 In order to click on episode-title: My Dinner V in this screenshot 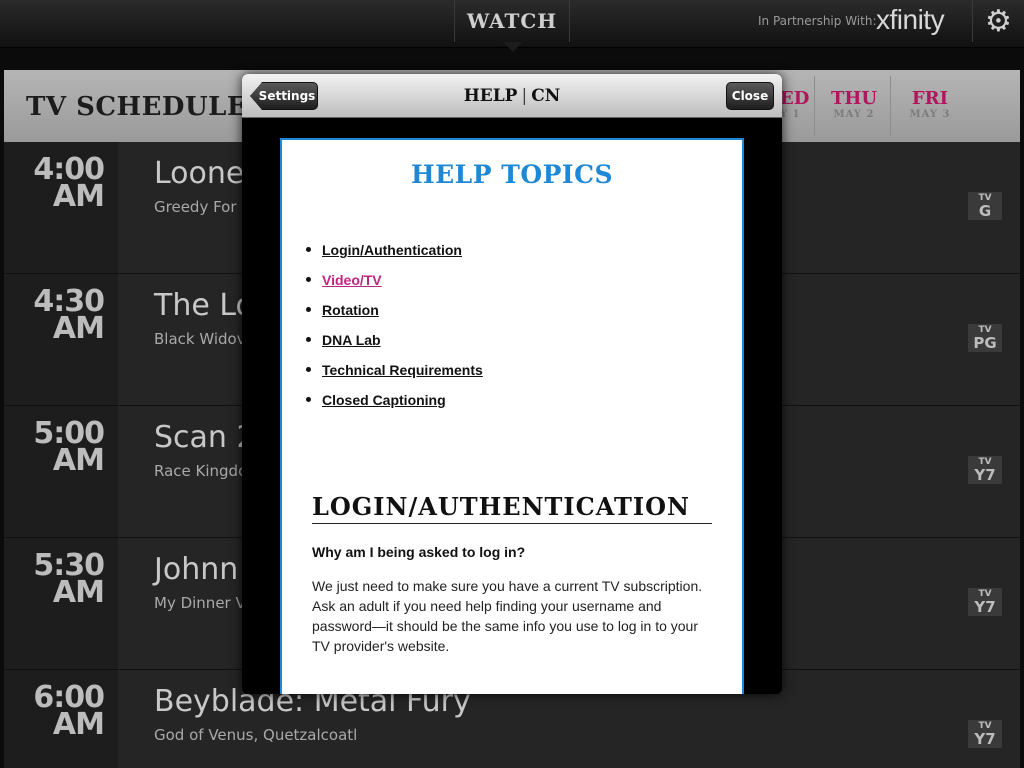, I will do `click(200, 603)`.